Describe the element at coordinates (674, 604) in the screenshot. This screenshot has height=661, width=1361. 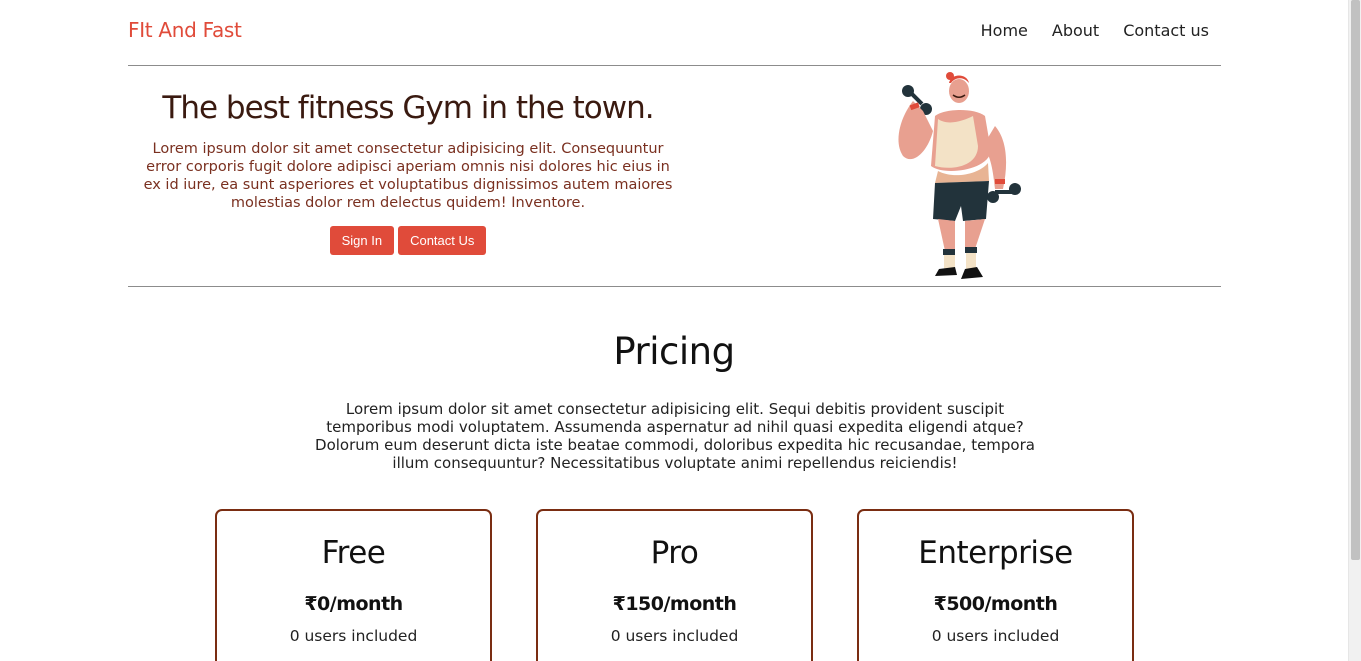
I see `plan-price: ₹150/month` at that location.